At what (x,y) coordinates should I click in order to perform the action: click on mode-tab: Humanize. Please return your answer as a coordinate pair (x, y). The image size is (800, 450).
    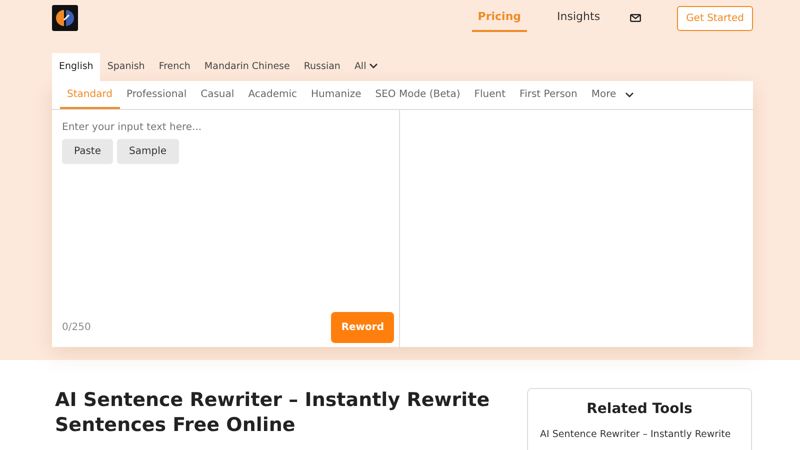
    Looking at the image, I should click on (336, 95).